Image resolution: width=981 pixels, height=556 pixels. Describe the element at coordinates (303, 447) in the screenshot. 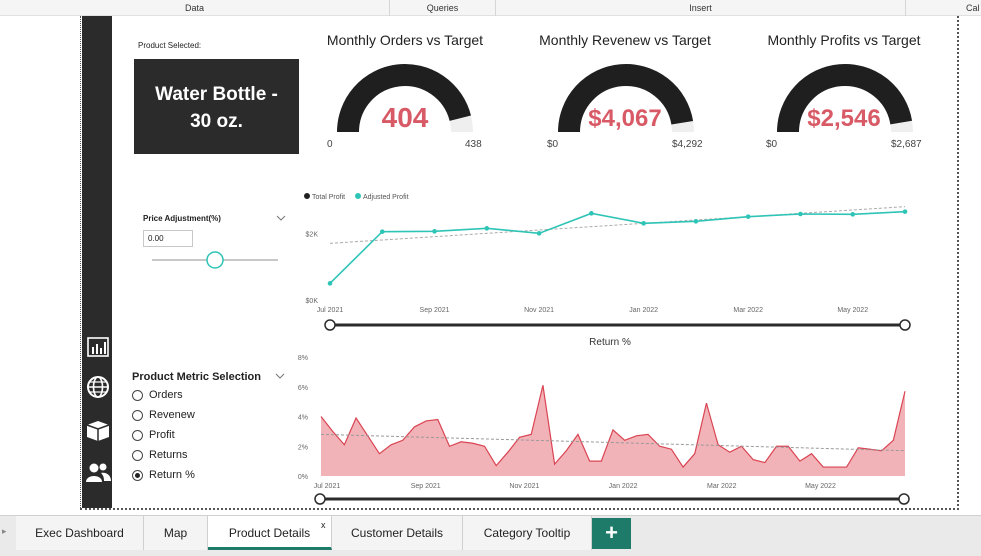

I see `y-tick-label: 2%` at that location.